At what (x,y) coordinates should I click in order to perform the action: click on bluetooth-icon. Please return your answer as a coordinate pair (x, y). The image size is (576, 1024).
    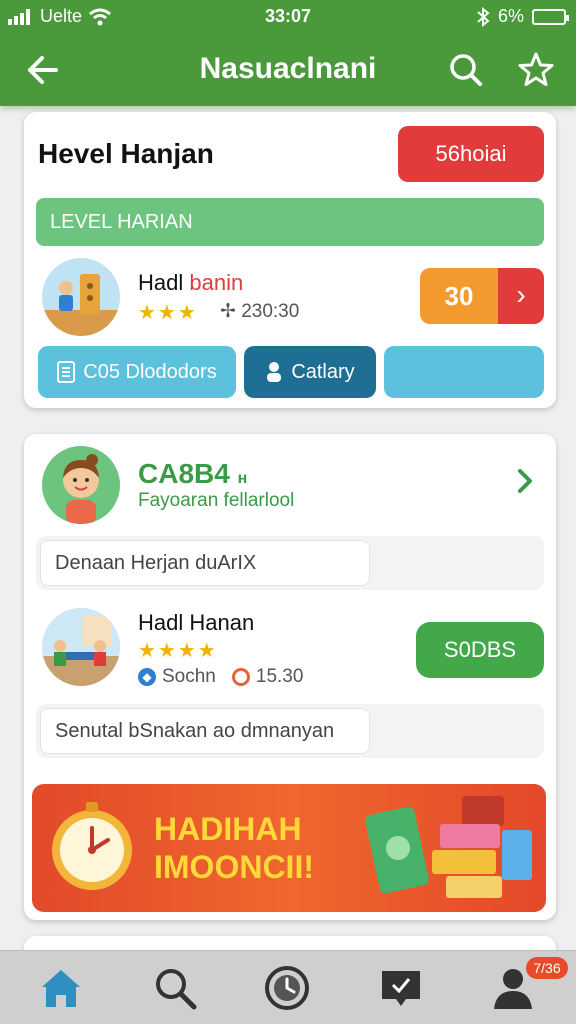
    Looking at the image, I should click on (483, 16).